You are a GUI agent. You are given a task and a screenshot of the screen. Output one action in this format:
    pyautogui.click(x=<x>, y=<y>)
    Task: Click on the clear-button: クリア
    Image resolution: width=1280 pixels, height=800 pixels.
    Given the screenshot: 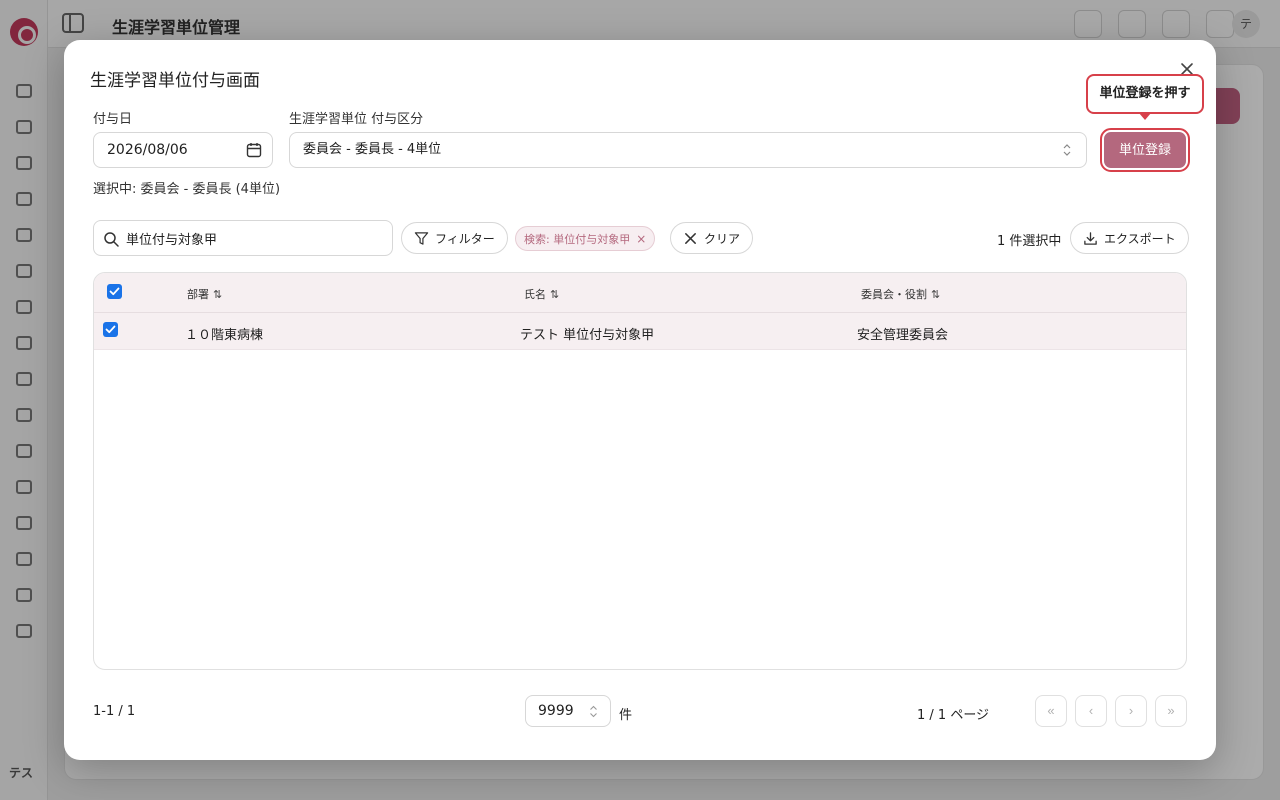 What is the action you would take?
    pyautogui.click(x=712, y=238)
    